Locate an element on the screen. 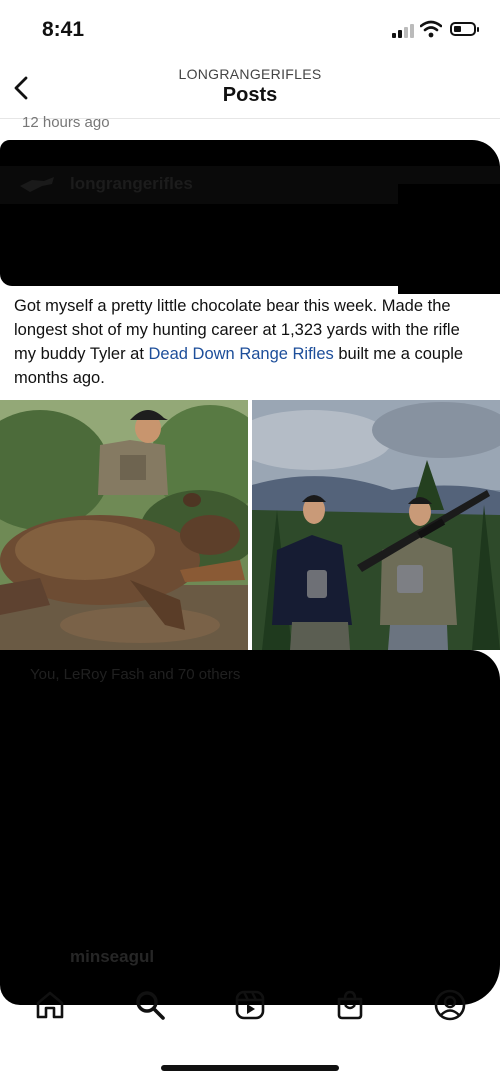  comment-author: minseagul is located at coordinates (112, 957).